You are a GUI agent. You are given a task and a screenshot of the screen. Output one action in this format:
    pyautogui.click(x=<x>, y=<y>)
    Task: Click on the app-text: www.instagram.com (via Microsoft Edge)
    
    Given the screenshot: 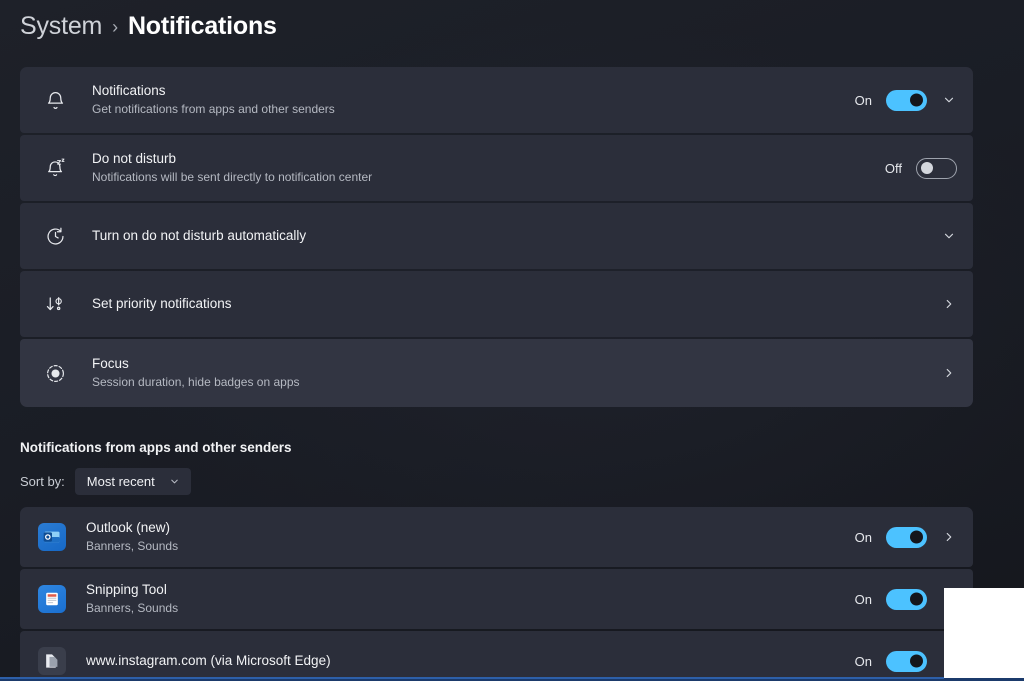 What is the action you would take?
    pyautogui.click(x=460, y=661)
    